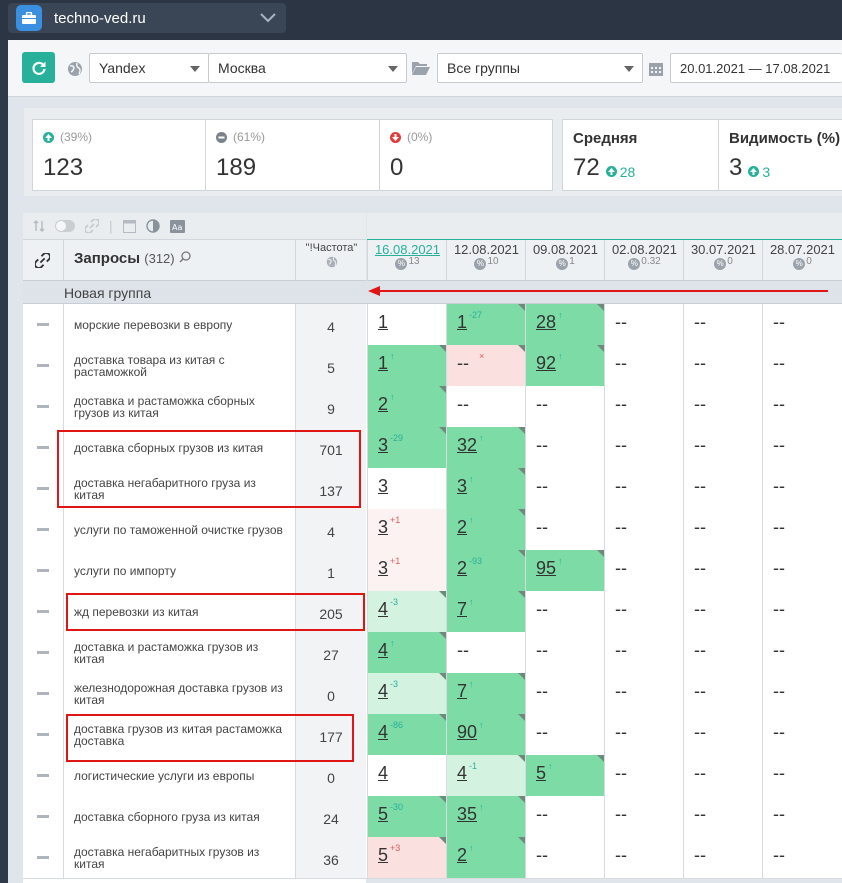 This screenshot has height=883, width=842. What do you see at coordinates (406, 365) in the screenshot?
I see `position-cell: 1 ↑` at bounding box center [406, 365].